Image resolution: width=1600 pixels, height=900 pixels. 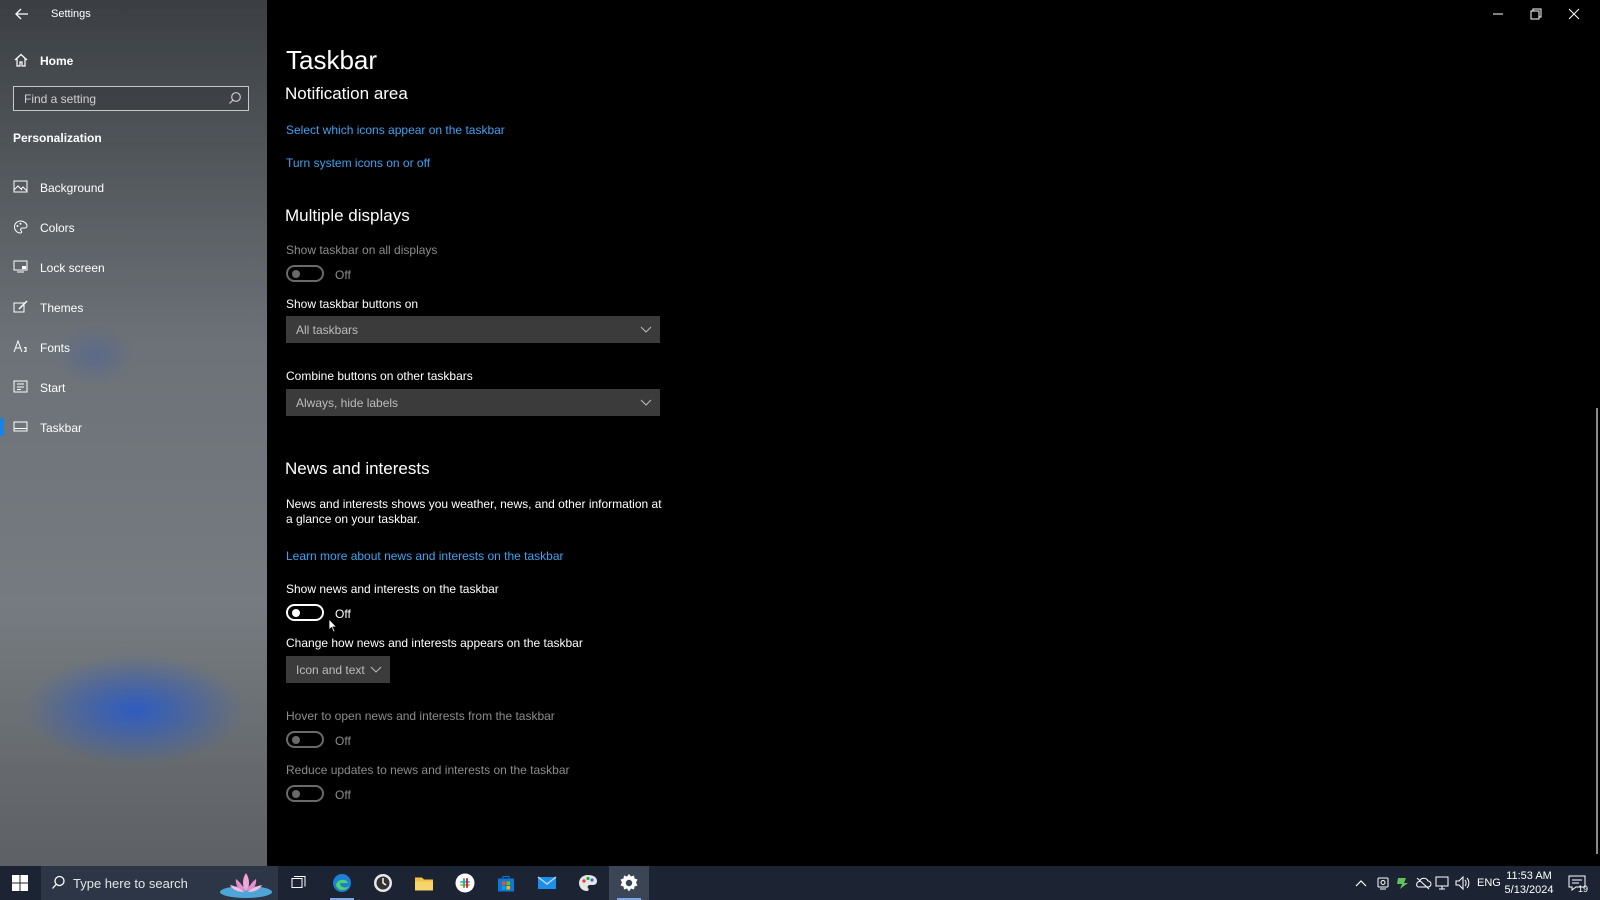 I want to click on start-button, so click(x=20, y=883).